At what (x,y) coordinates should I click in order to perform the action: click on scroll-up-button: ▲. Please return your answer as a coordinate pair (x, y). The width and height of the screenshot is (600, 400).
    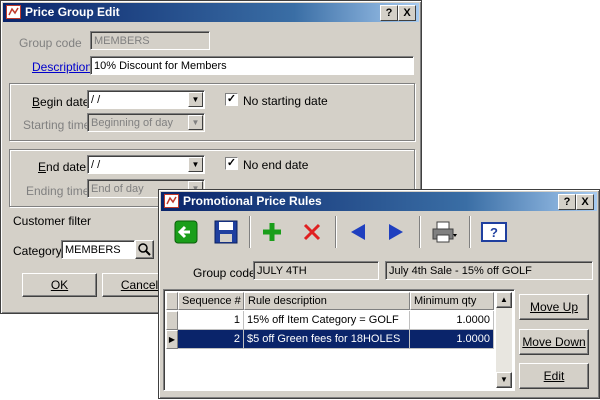
    Looking at the image, I should click on (504, 300).